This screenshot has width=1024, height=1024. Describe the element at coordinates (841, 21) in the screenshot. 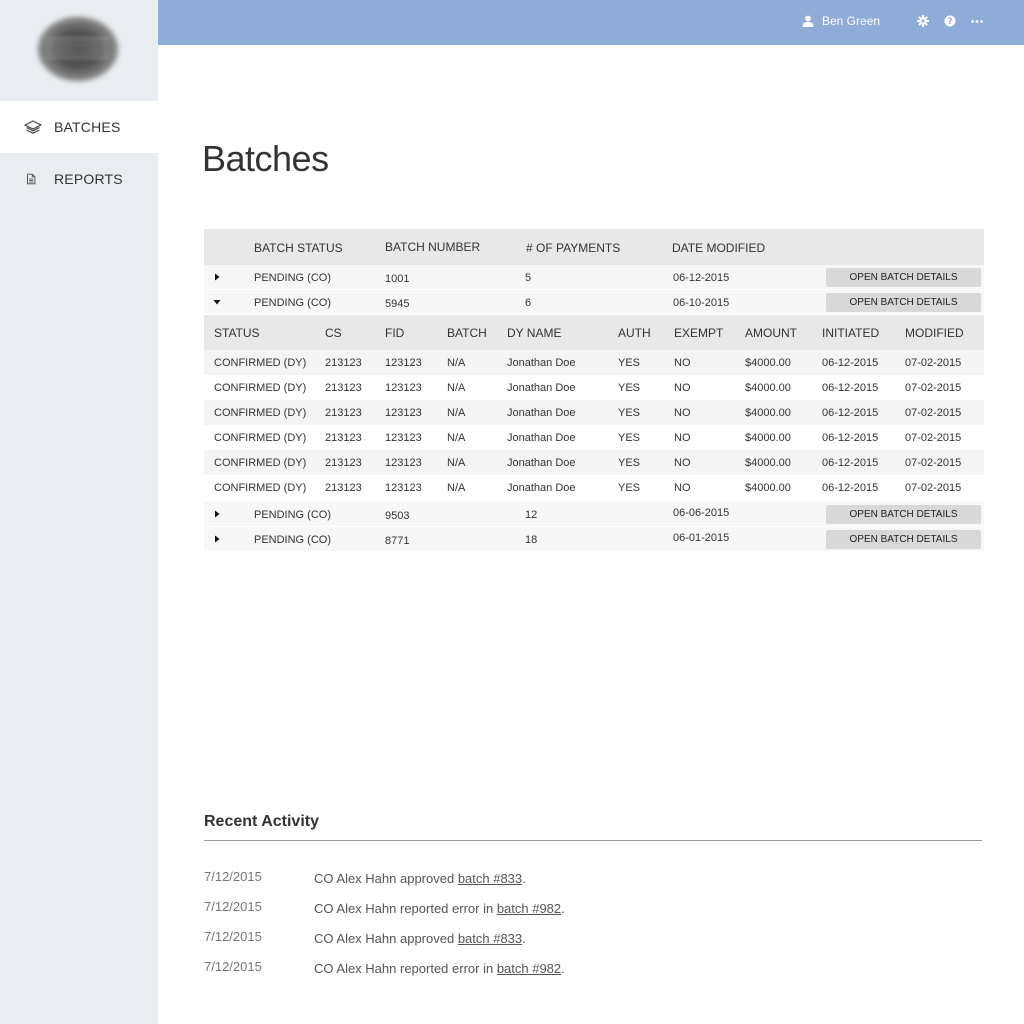

I see `user-menu: Ben Green` at that location.